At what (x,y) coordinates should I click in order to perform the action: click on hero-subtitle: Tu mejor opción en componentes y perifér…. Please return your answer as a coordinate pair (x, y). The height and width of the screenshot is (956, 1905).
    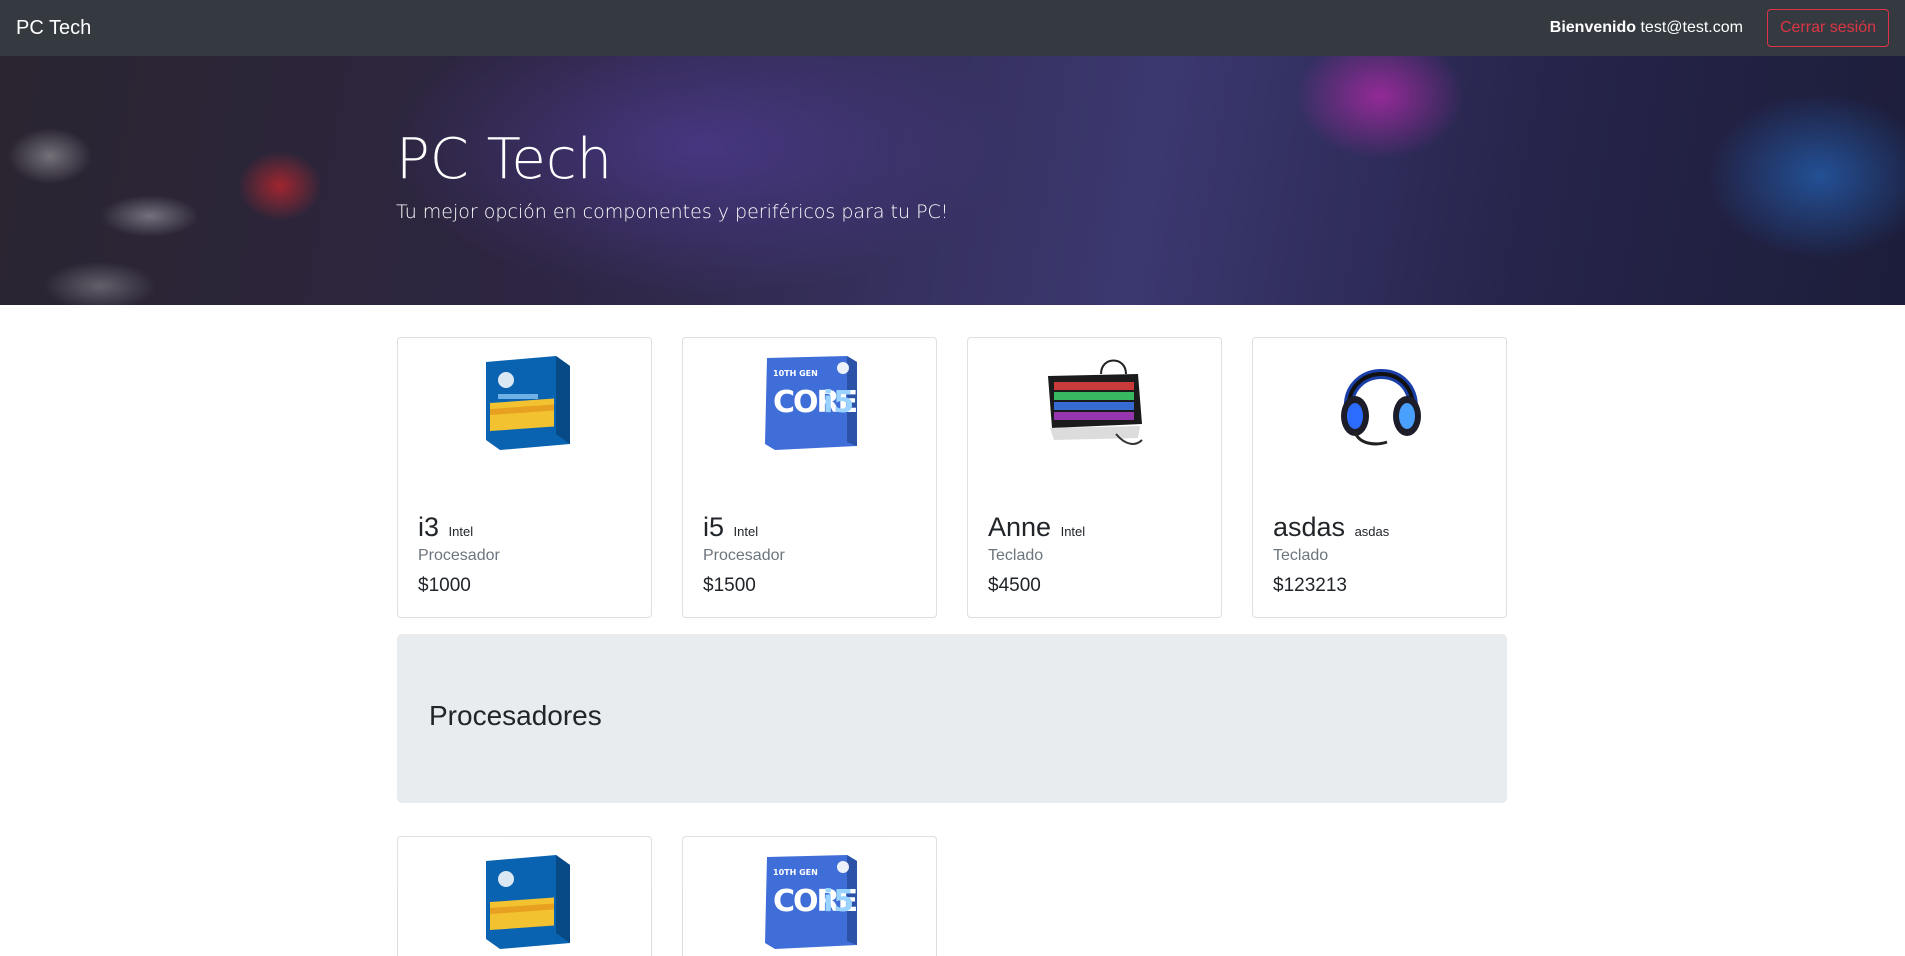
    Looking at the image, I should click on (672, 212).